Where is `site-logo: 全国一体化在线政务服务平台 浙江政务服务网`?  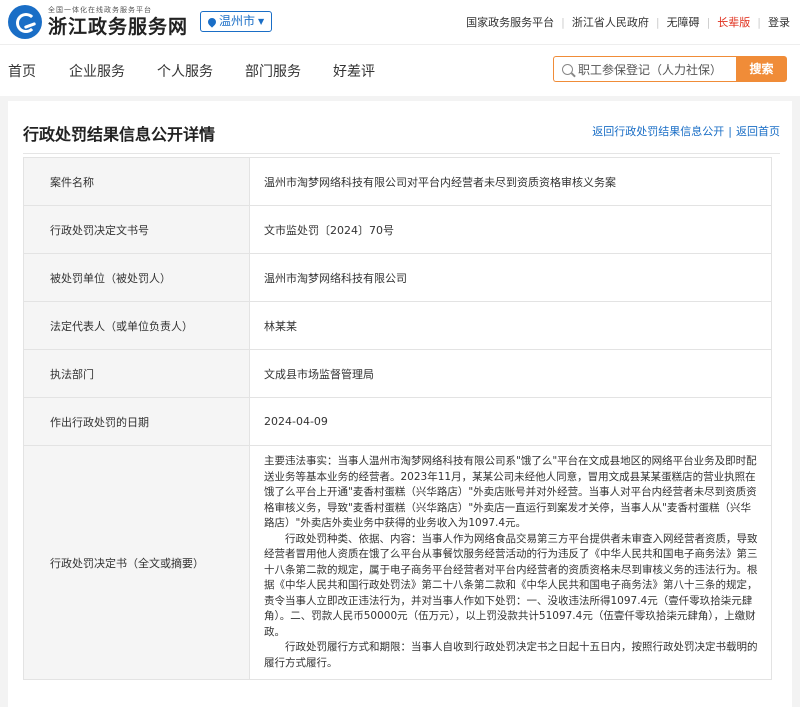
site-logo: 全国一体化在线政务服务平台 浙江政务服务网 is located at coordinates (98, 22).